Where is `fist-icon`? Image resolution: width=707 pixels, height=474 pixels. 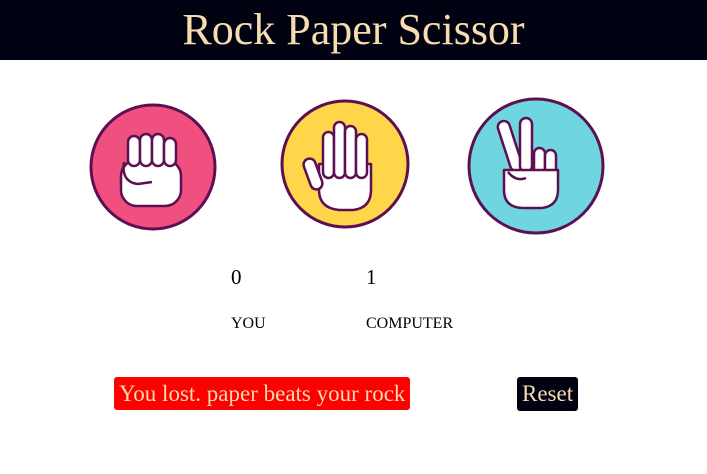
fist-icon is located at coordinates (153, 167).